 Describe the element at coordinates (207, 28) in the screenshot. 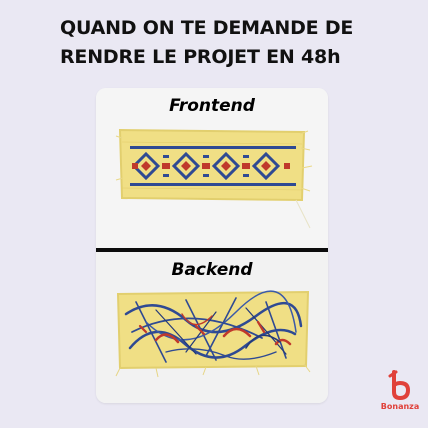

I see `meme-title-line-1: QUAND ON TE DEMANDE DE` at that location.